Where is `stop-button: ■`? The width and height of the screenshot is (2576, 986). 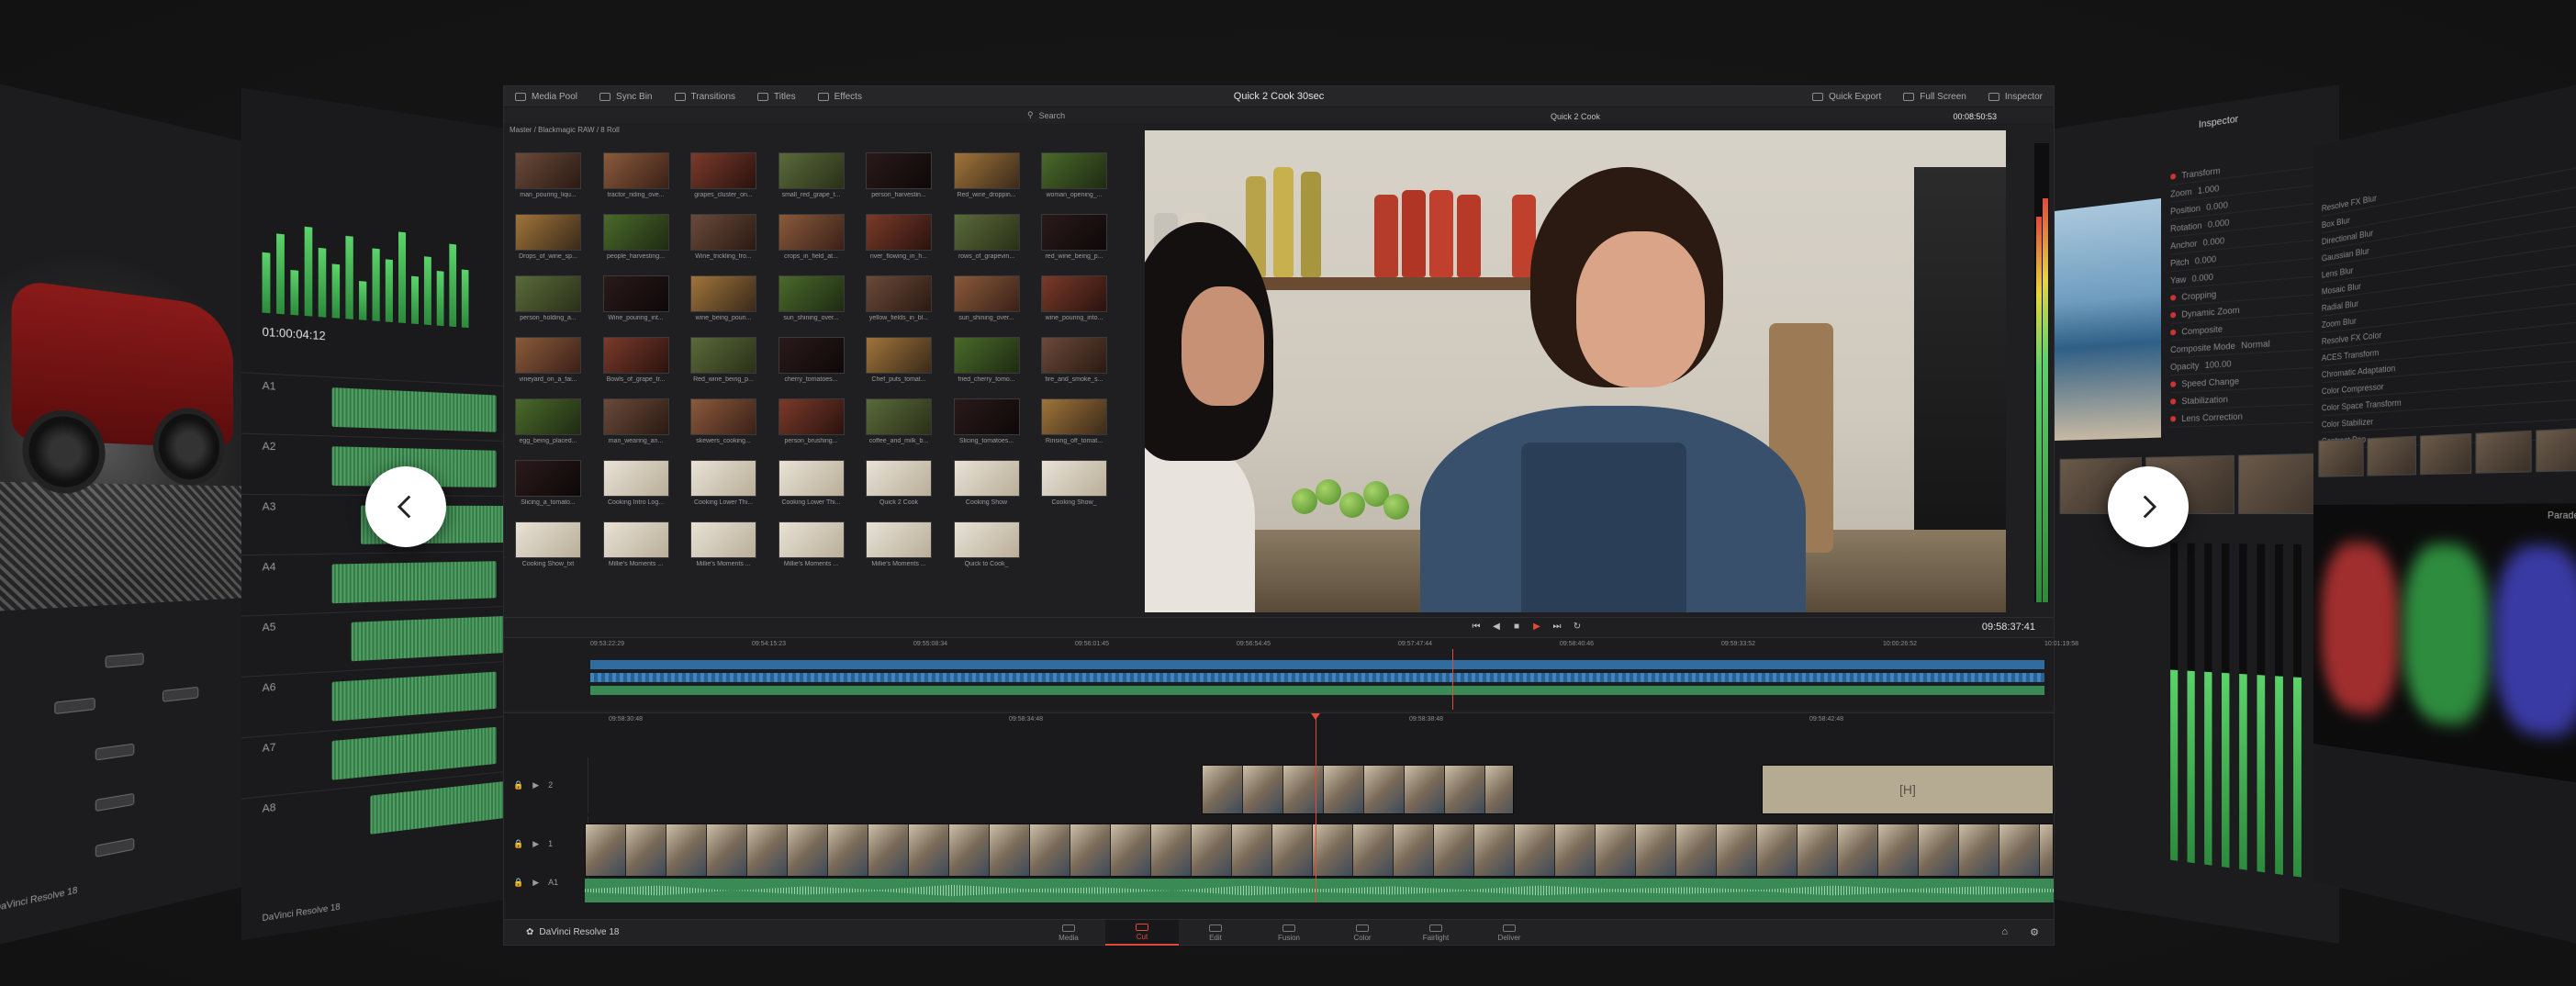
stop-button: ■ is located at coordinates (1516, 627).